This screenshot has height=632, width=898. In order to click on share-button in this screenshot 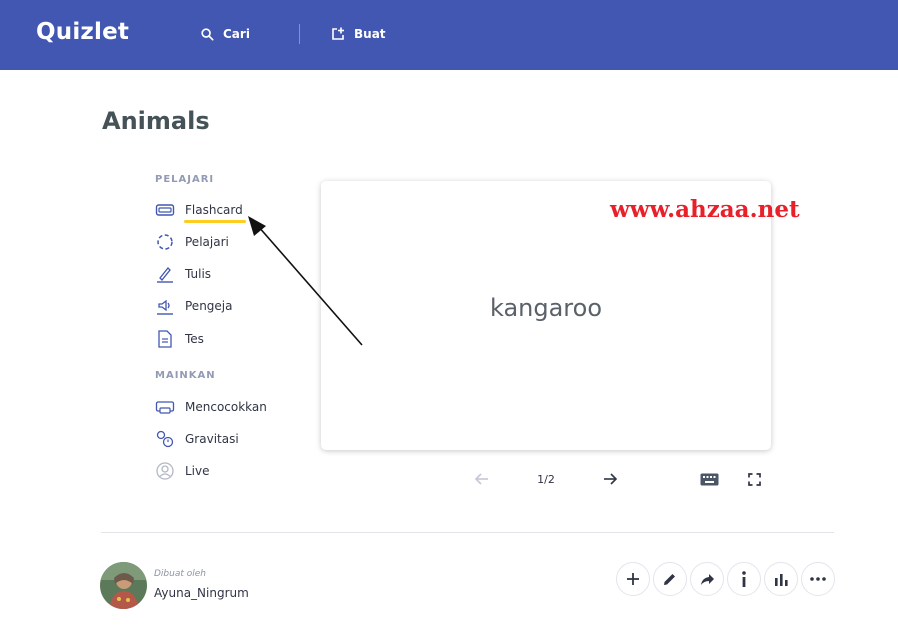, I will do `click(707, 579)`.